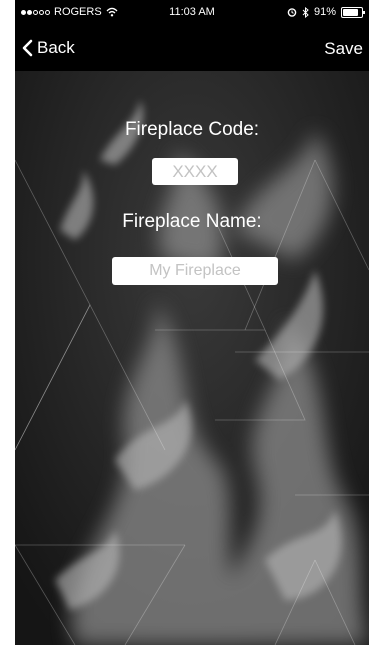 The image size is (378, 645). What do you see at coordinates (305, 12) in the screenshot?
I see `bluetooth-icon` at bounding box center [305, 12].